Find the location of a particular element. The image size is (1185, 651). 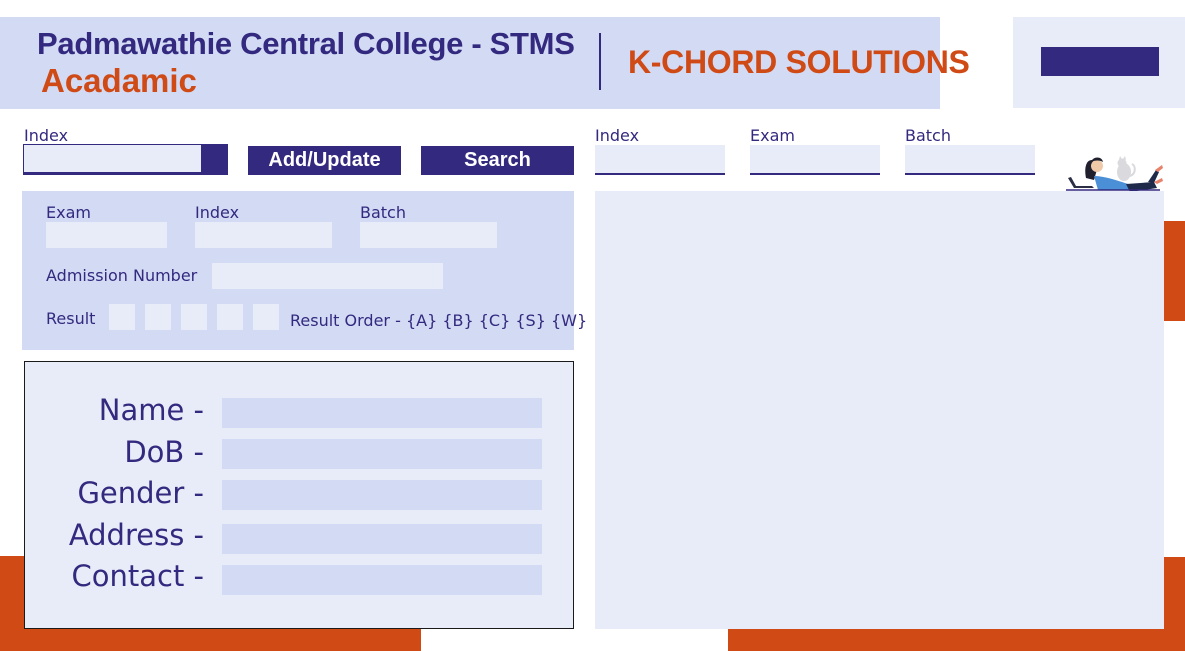

result-order-hint: Result Order - {A} {B} {C} {S} {W} is located at coordinates (439, 320).